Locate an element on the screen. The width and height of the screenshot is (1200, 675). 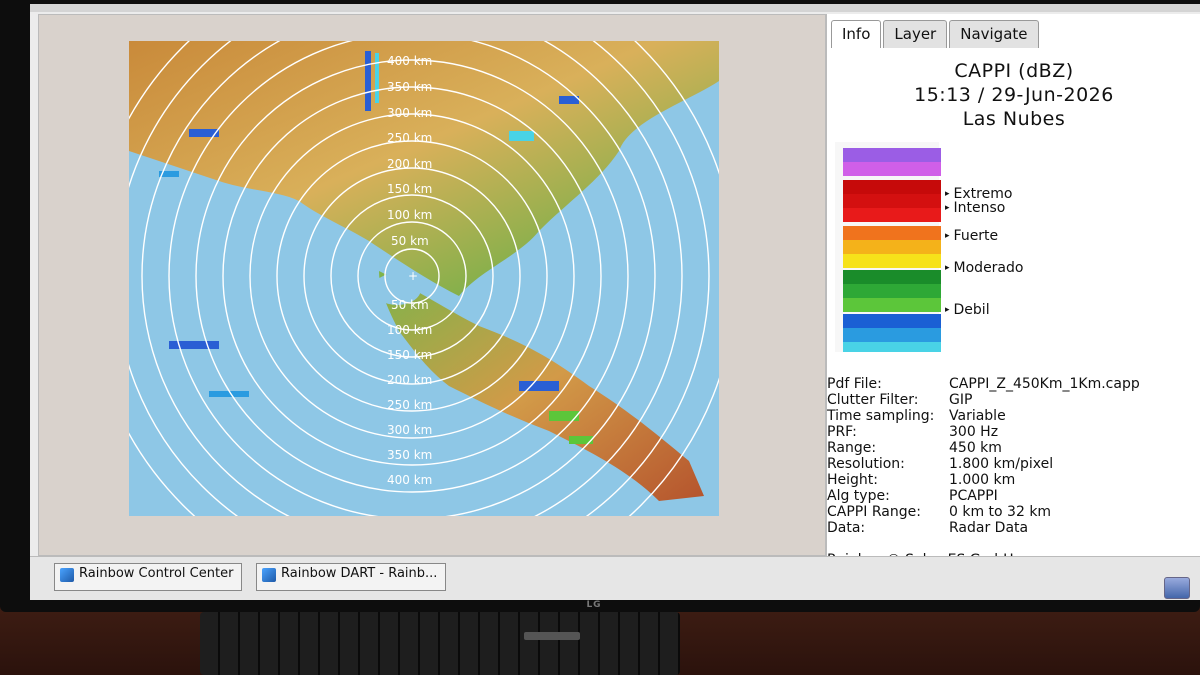
meta-value-pdf-file: CAPPI_Z_450Km_1Km.capp is located at coordinates (1044, 384).